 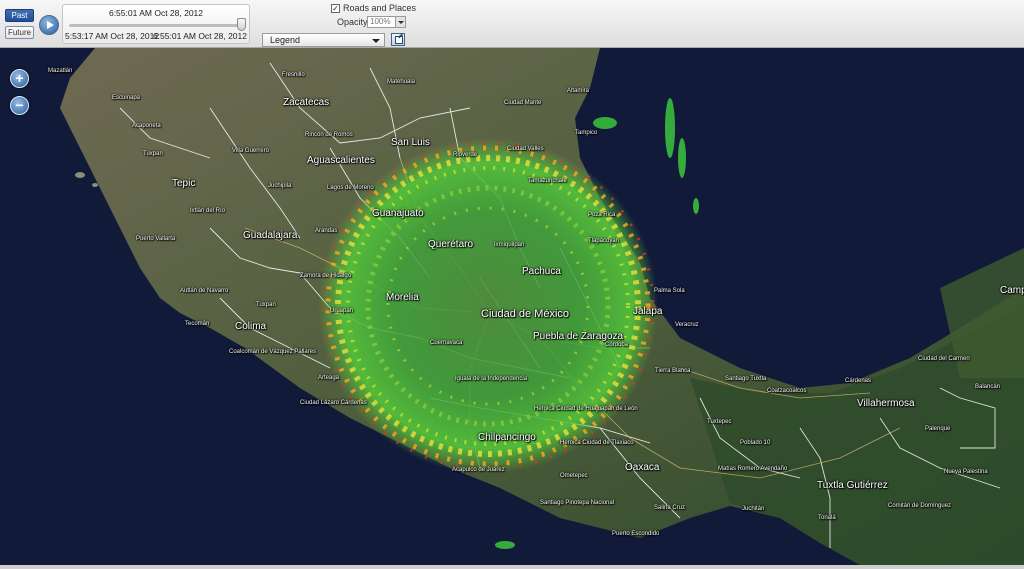 What do you see at coordinates (1012, 290) in the screenshot?
I see `place-label: Campe` at bounding box center [1012, 290].